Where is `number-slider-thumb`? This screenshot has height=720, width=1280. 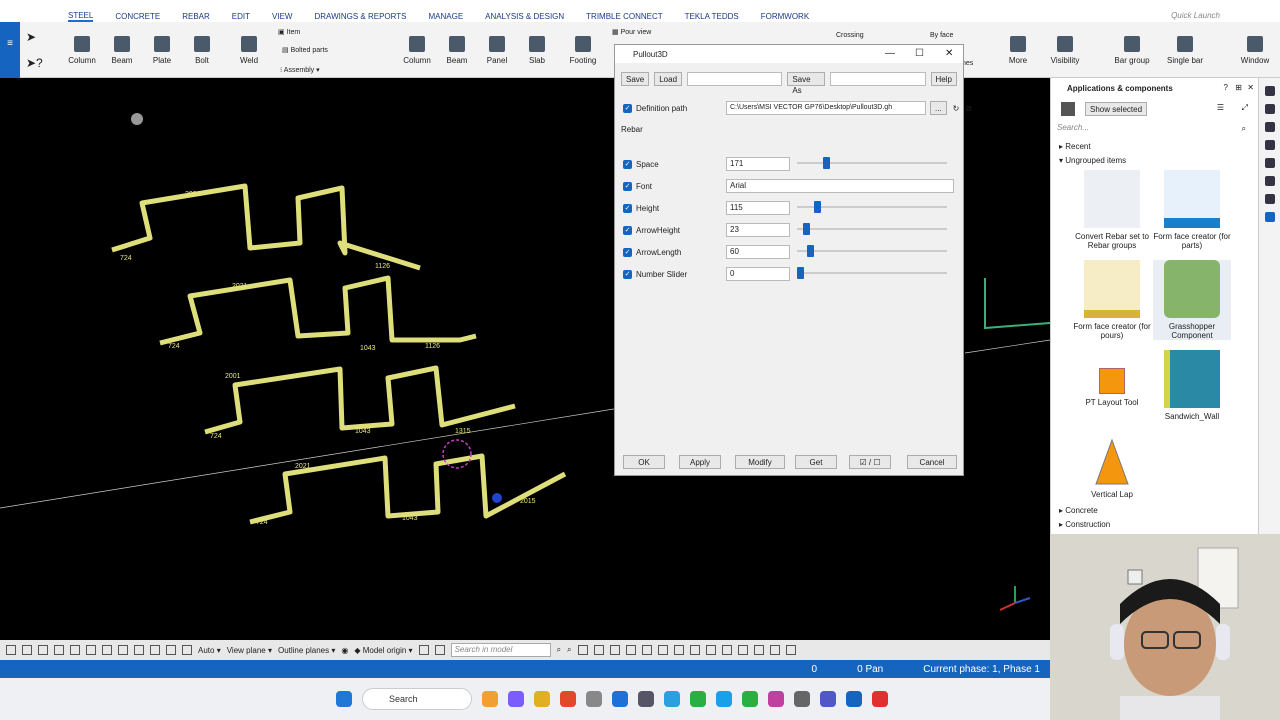 number-slider-thumb is located at coordinates (800, 273).